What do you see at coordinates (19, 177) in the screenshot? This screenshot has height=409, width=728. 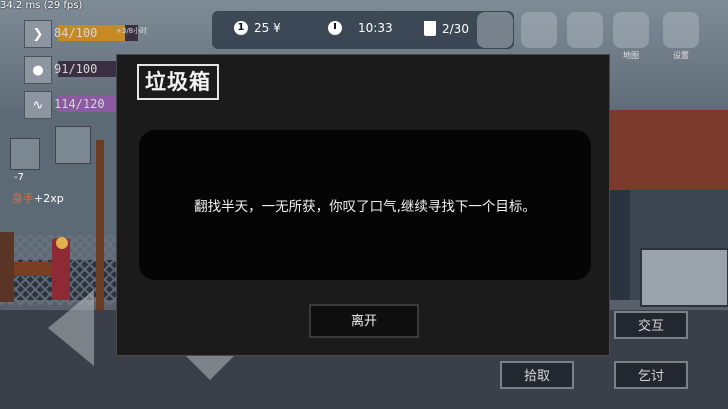 I see `hunger-value: -7` at bounding box center [19, 177].